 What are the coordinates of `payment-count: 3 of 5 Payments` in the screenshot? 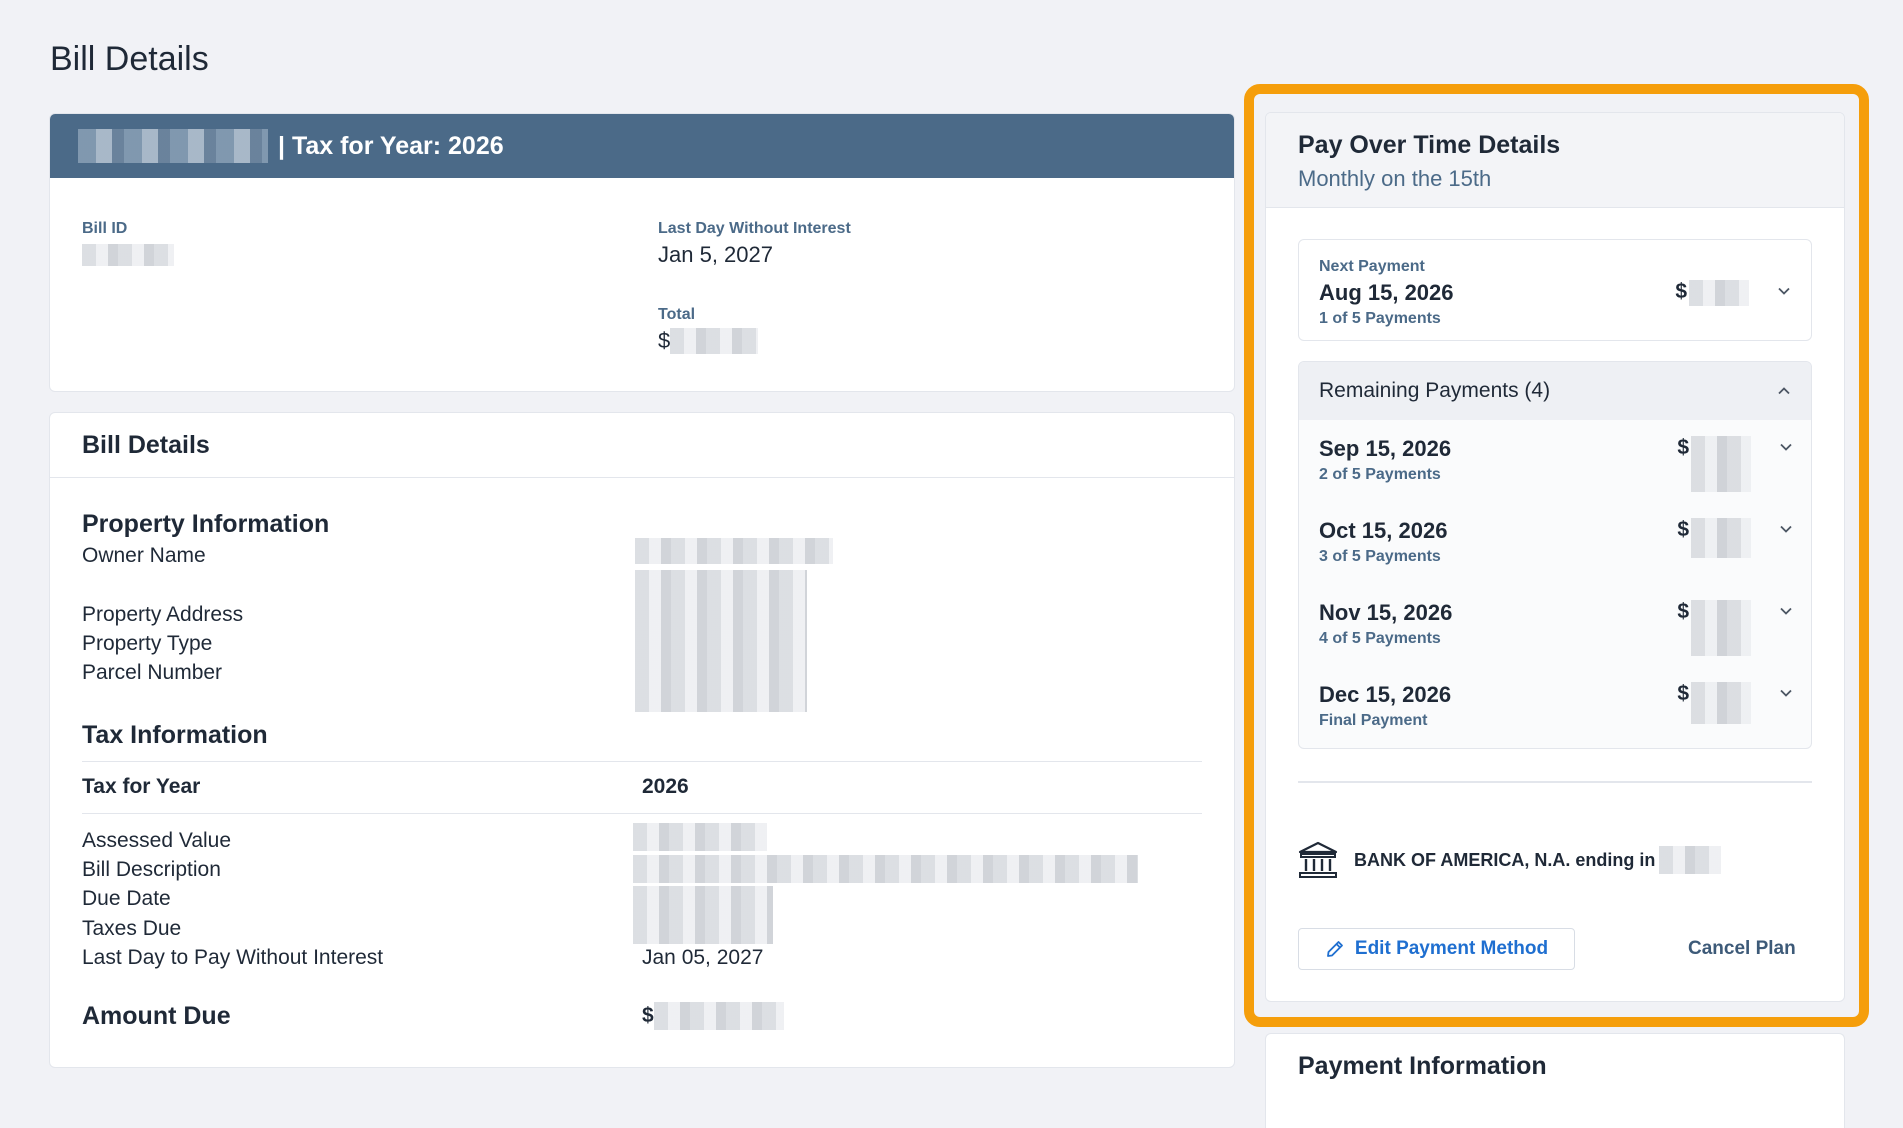 It's located at (1380, 556).